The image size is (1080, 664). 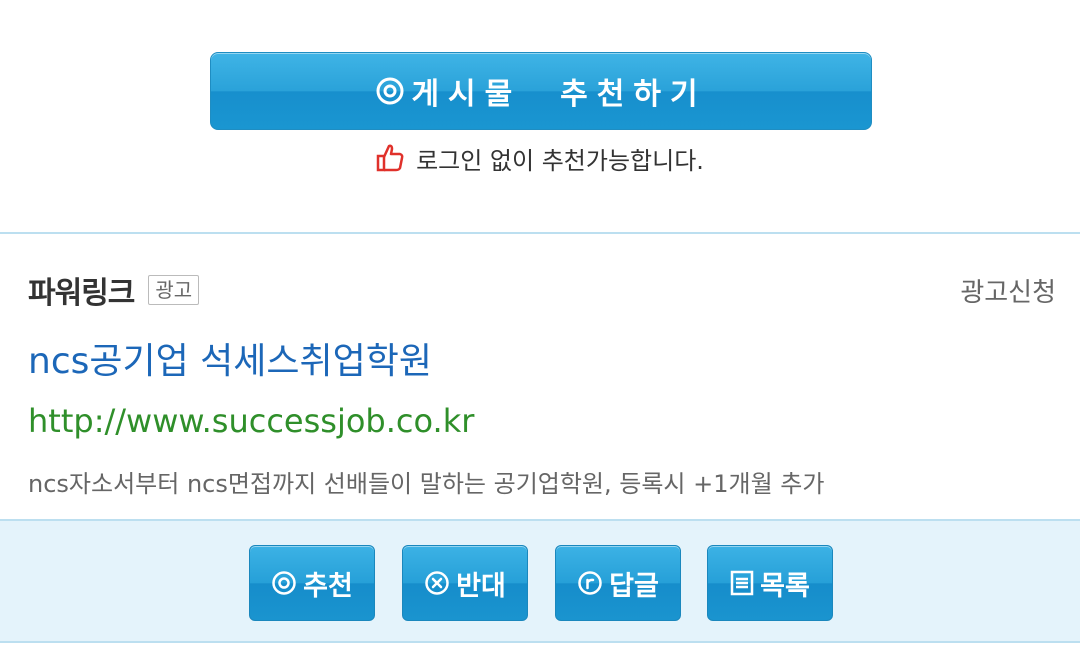 I want to click on recommend-note: 로그인 없이 추천가능합니다., so click(x=540, y=158).